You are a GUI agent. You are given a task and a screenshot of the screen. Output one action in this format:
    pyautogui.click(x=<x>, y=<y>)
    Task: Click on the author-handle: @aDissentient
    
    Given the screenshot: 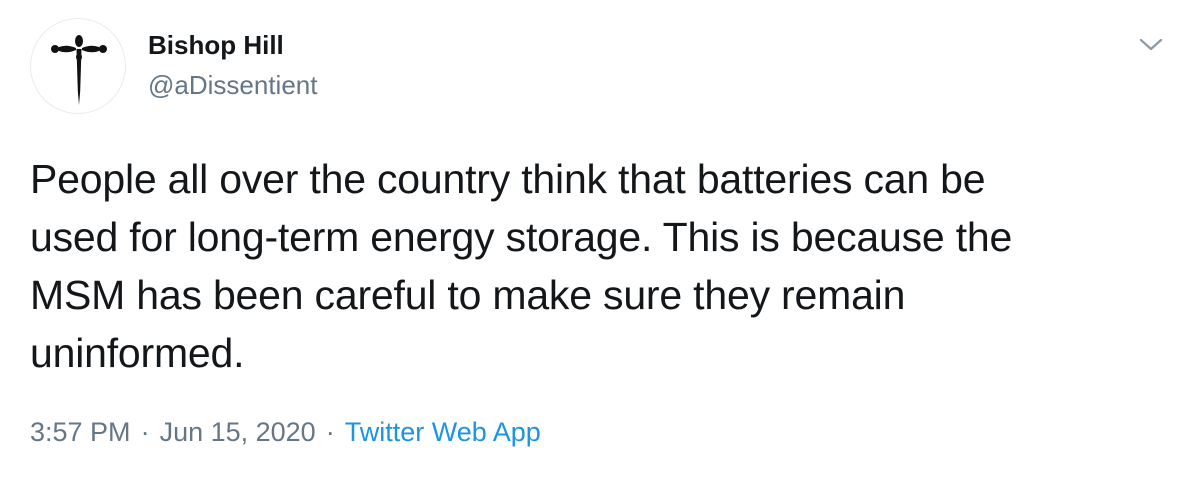 What is the action you would take?
    pyautogui.click(x=232, y=85)
    